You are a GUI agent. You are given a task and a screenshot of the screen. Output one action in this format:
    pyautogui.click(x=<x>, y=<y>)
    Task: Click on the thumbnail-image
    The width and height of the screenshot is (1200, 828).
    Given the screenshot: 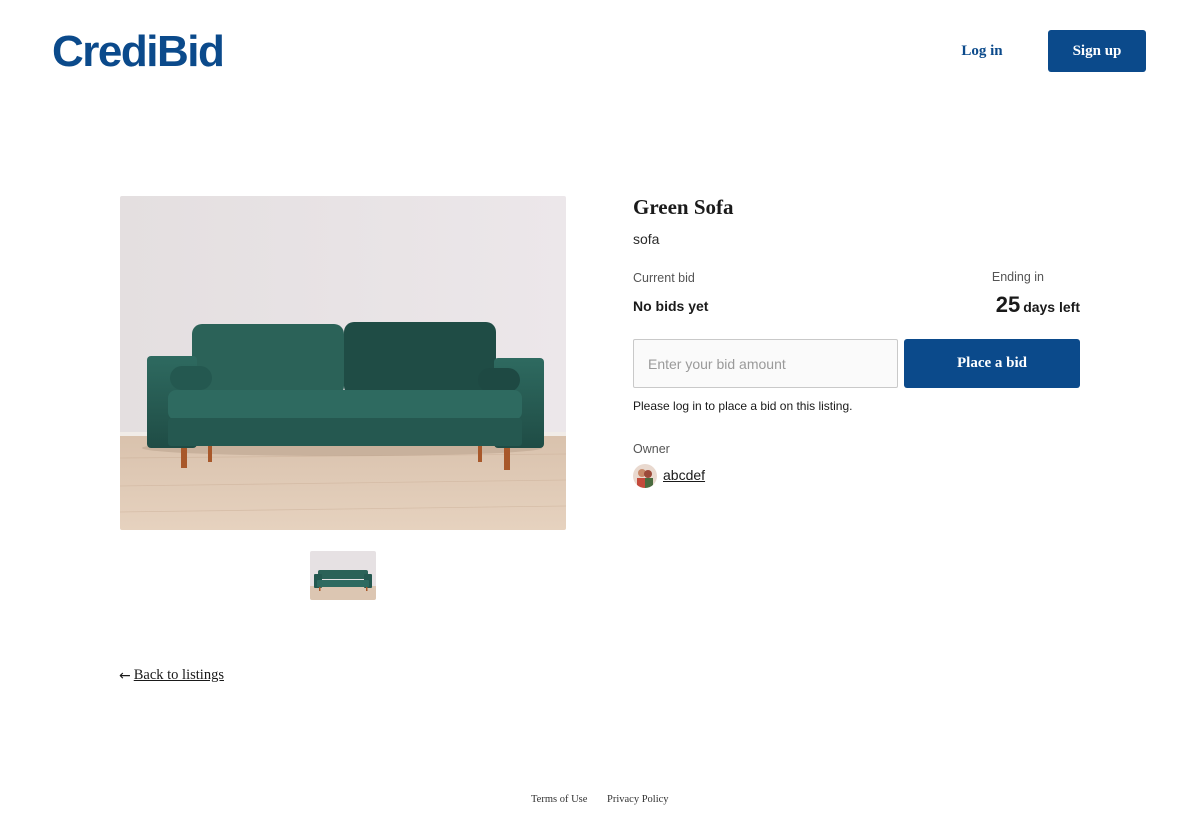 What is the action you would take?
    pyautogui.click(x=343, y=575)
    